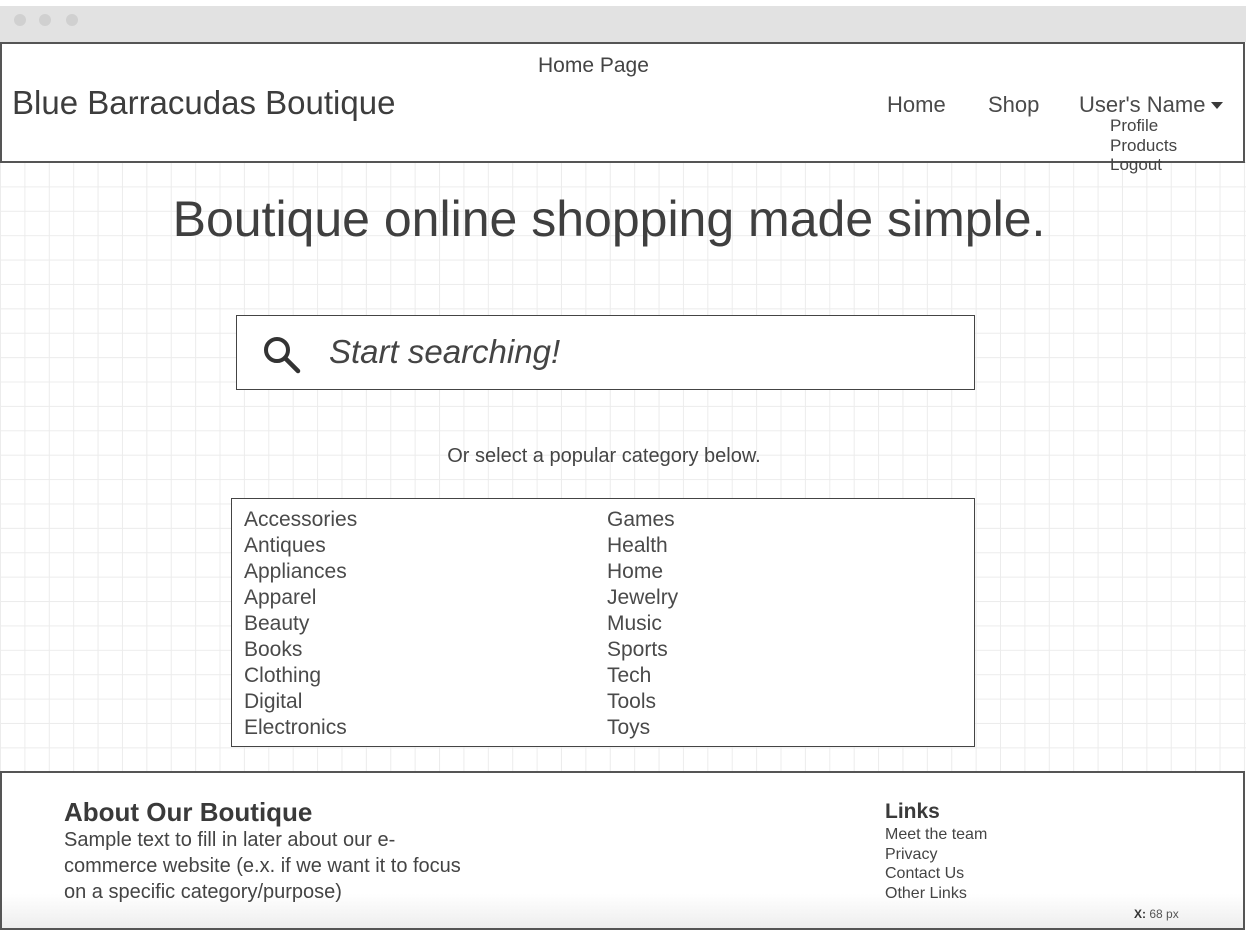 The height and width of the screenshot is (940, 1250). Describe the element at coordinates (642, 598) in the screenshot. I see `category-item-jewelry: Jewelry` at that location.